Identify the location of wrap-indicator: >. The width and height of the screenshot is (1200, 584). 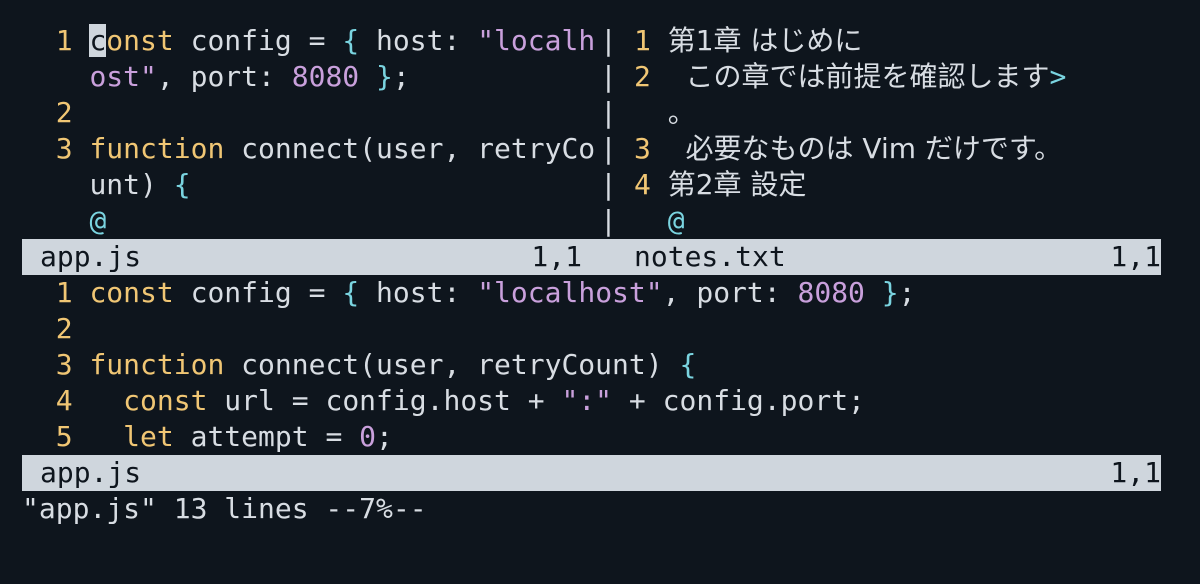
(1058, 76).